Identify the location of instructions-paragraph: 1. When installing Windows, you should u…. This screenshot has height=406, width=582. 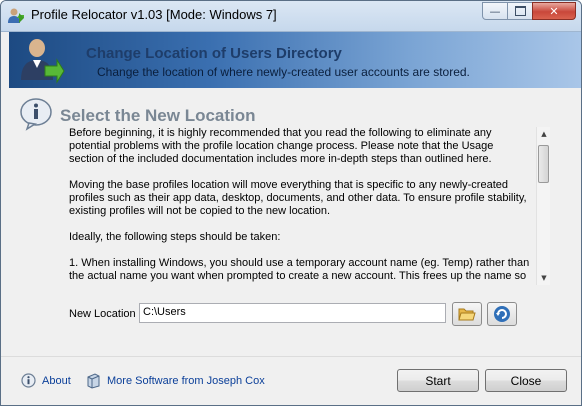
(299, 269).